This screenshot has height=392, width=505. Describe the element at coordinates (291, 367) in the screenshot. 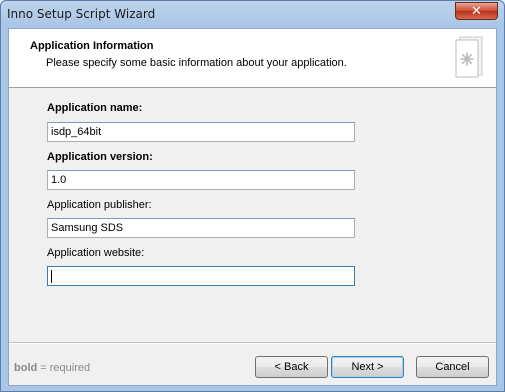

I see `back-button: < Back` at that location.